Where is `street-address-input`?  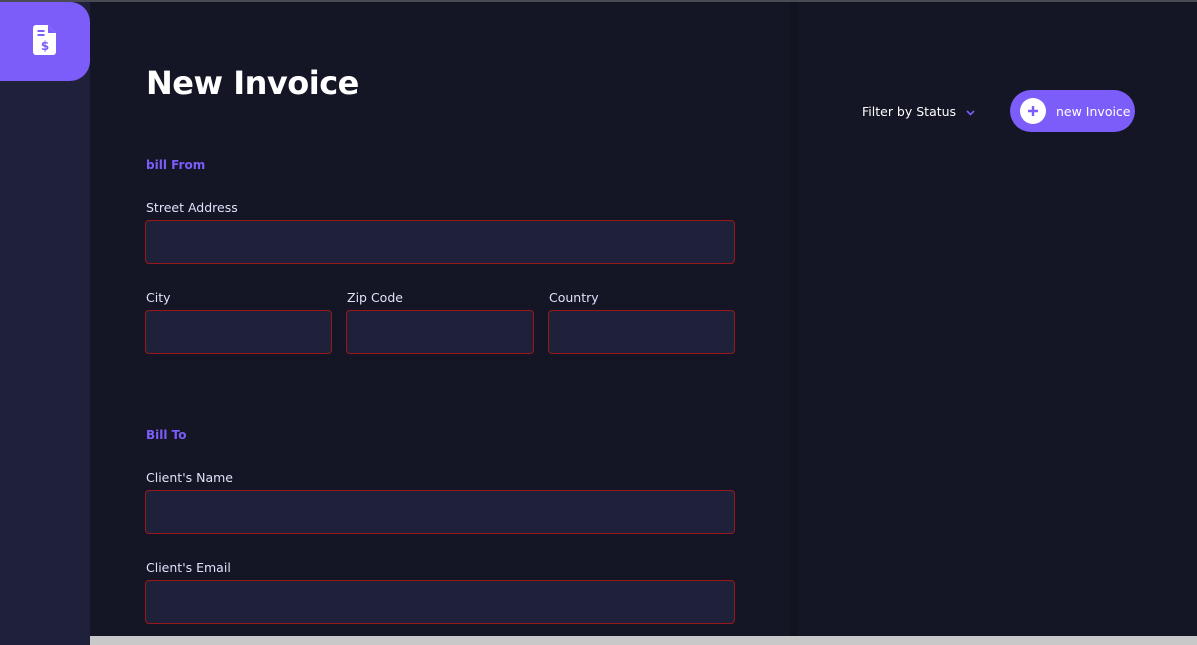
street-address-input is located at coordinates (440, 242).